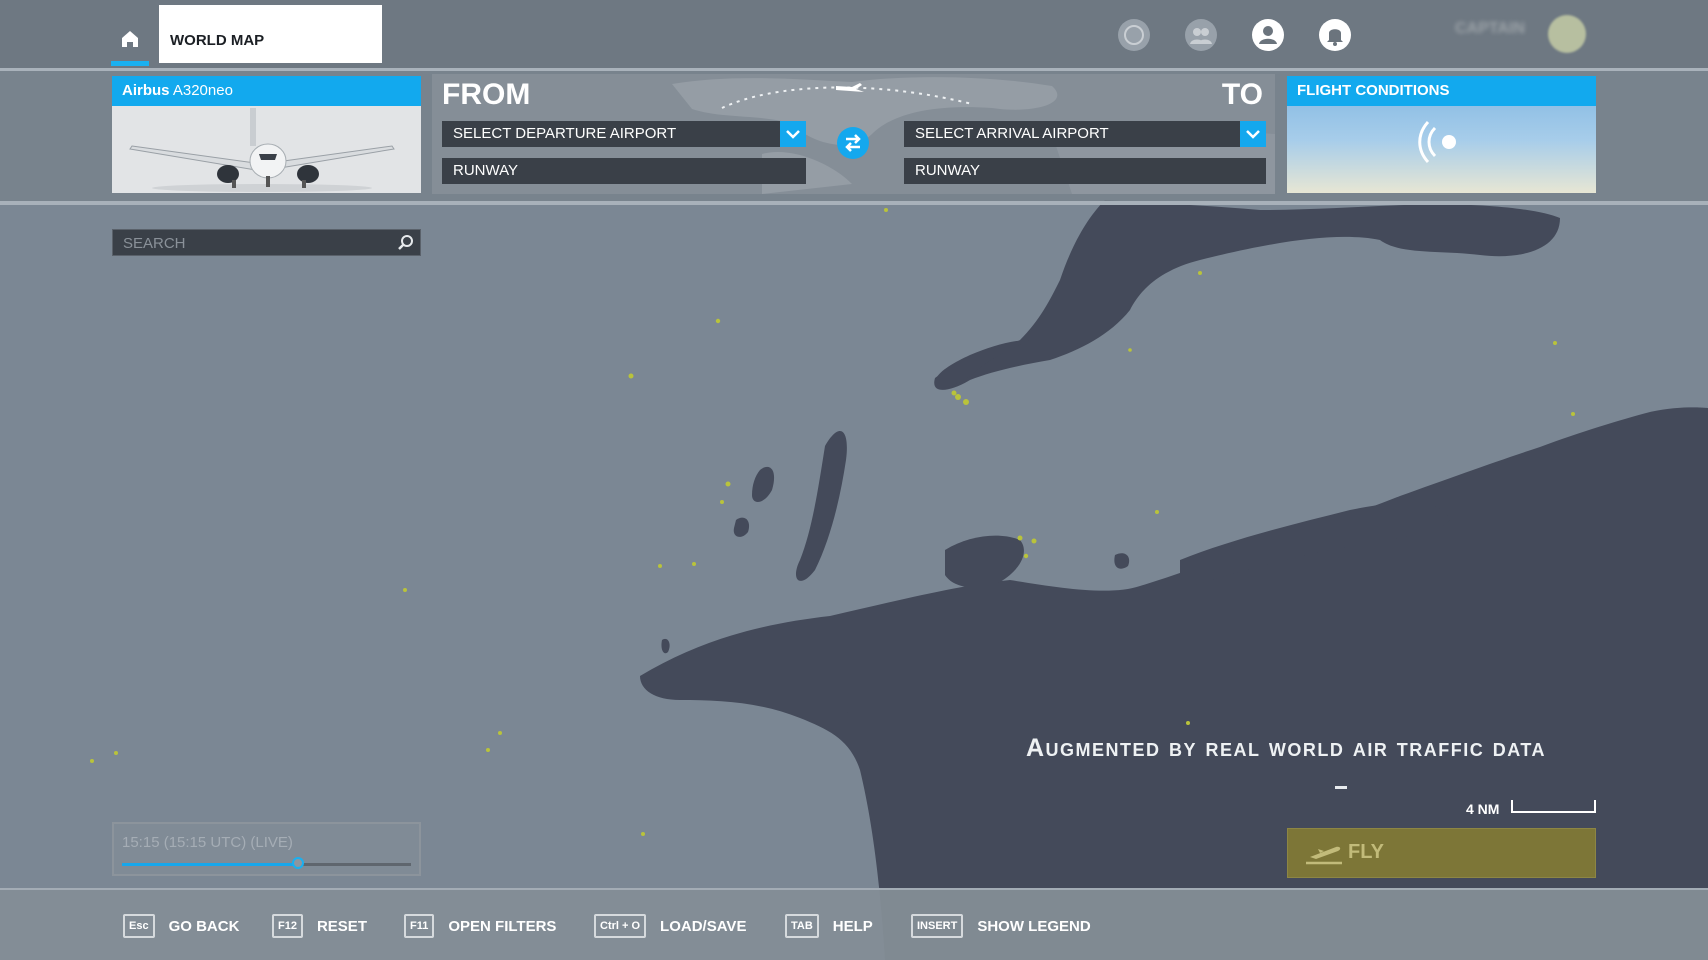  Describe the element at coordinates (854, 35) in the screenshot. I see `top-bar: WORLD MAP CAPTAIN` at that location.